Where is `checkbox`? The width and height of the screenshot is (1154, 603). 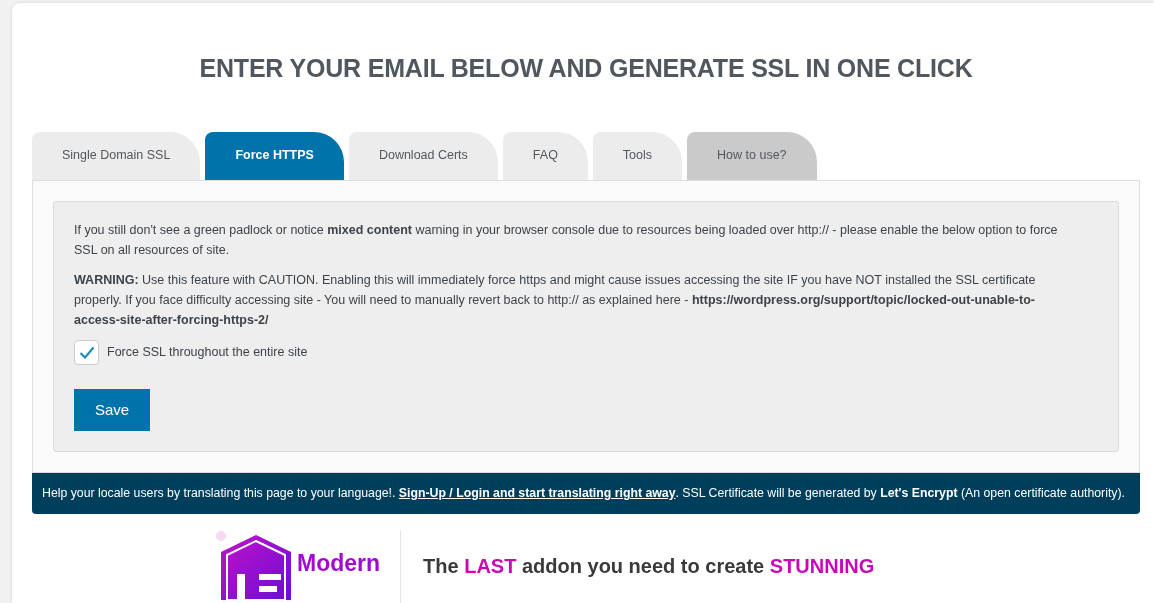
checkbox is located at coordinates (86, 352).